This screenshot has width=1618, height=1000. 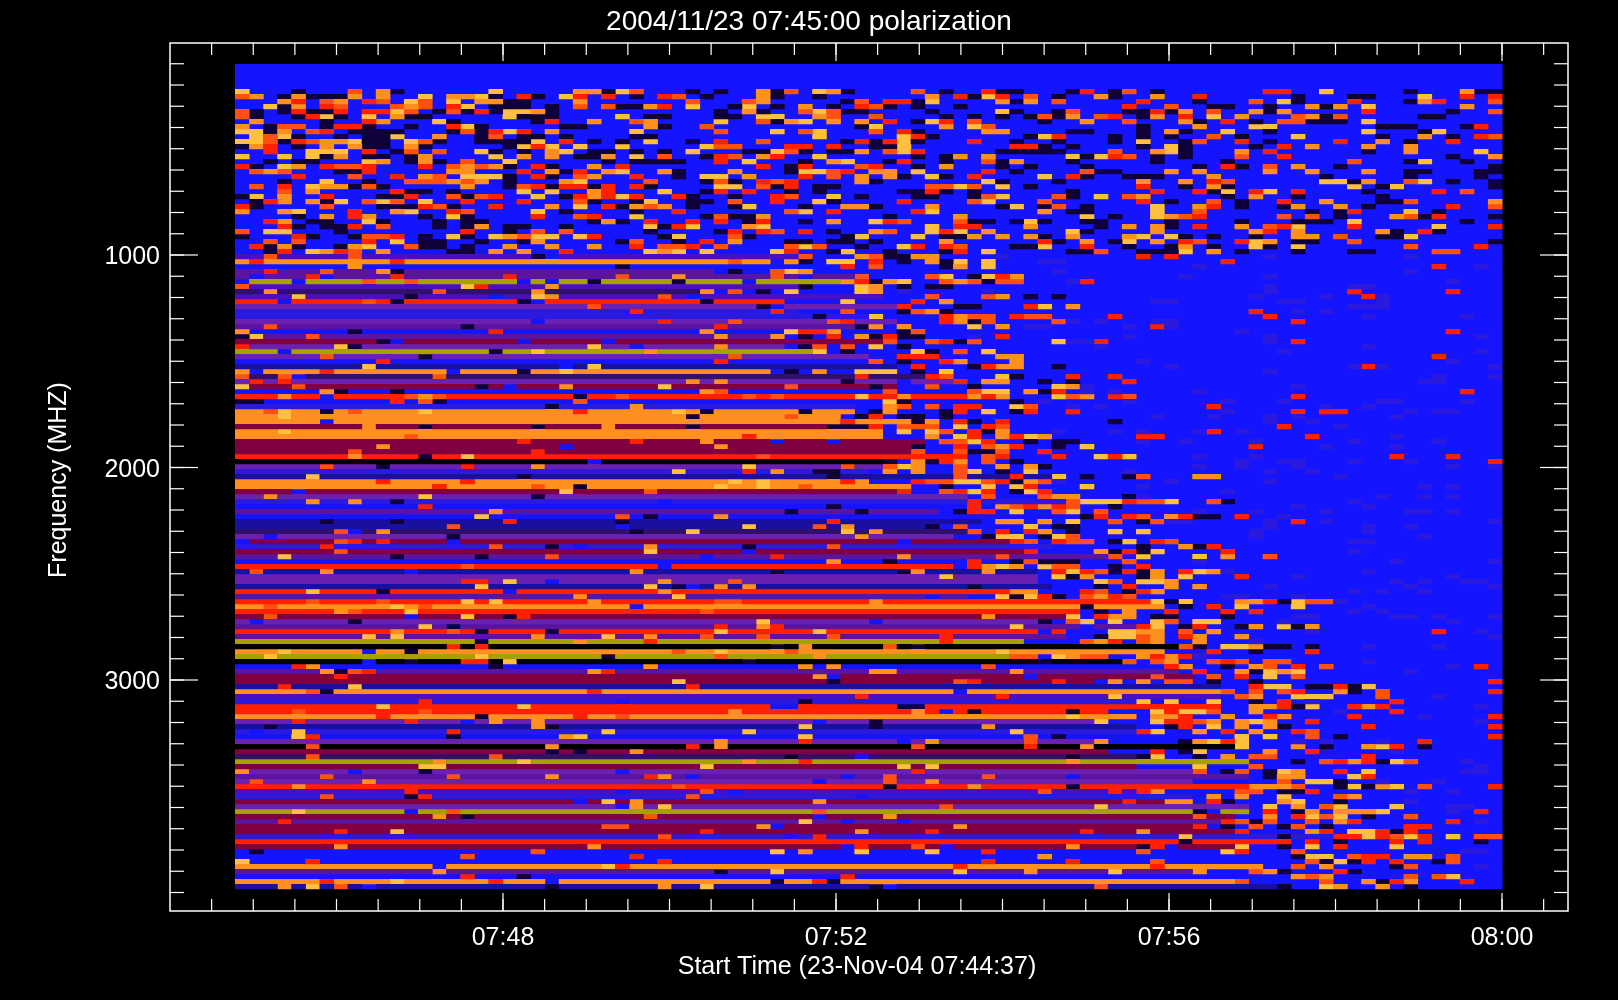 What do you see at coordinates (857, 965) in the screenshot?
I see `axis-label: Start Time (23-Nov-04 07:44:37)` at bounding box center [857, 965].